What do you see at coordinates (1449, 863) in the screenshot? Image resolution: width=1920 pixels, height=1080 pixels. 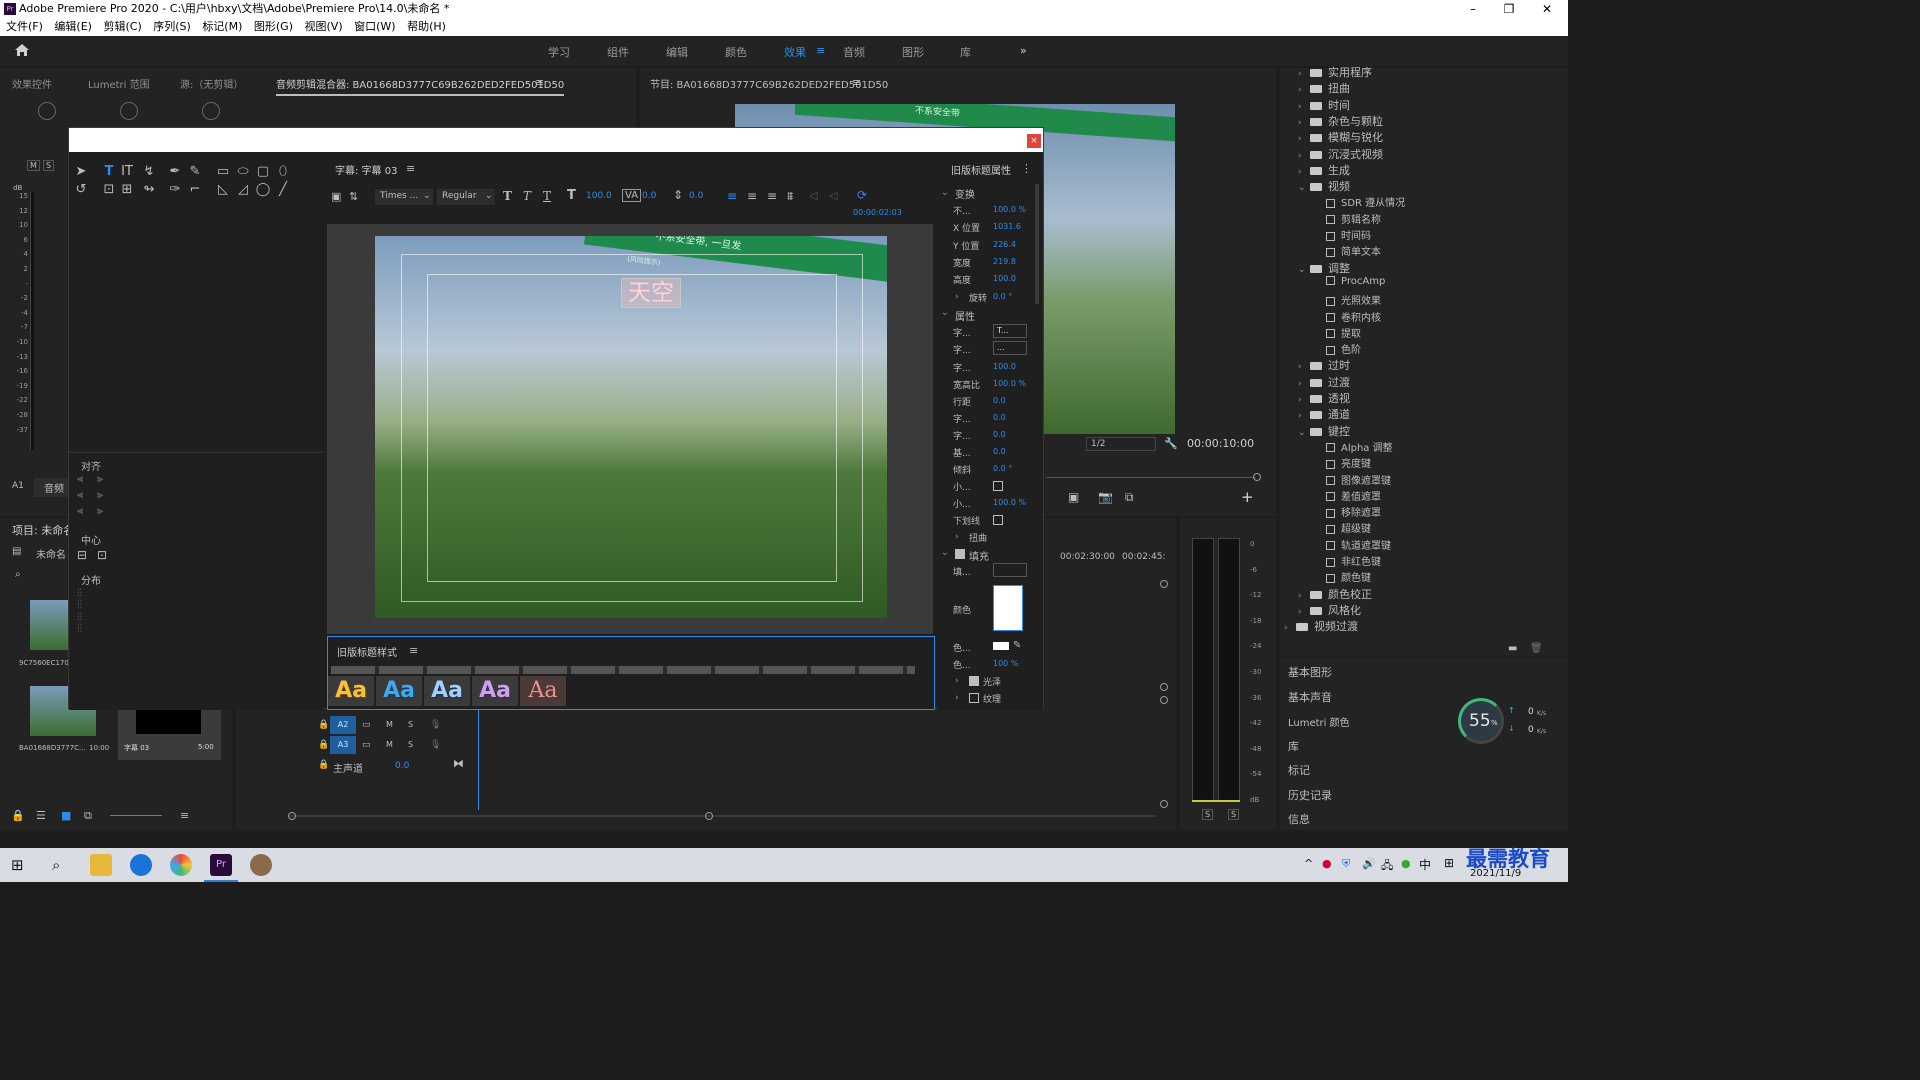 I see `keyboard-layout-icon: ⊞` at bounding box center [1449, 863].